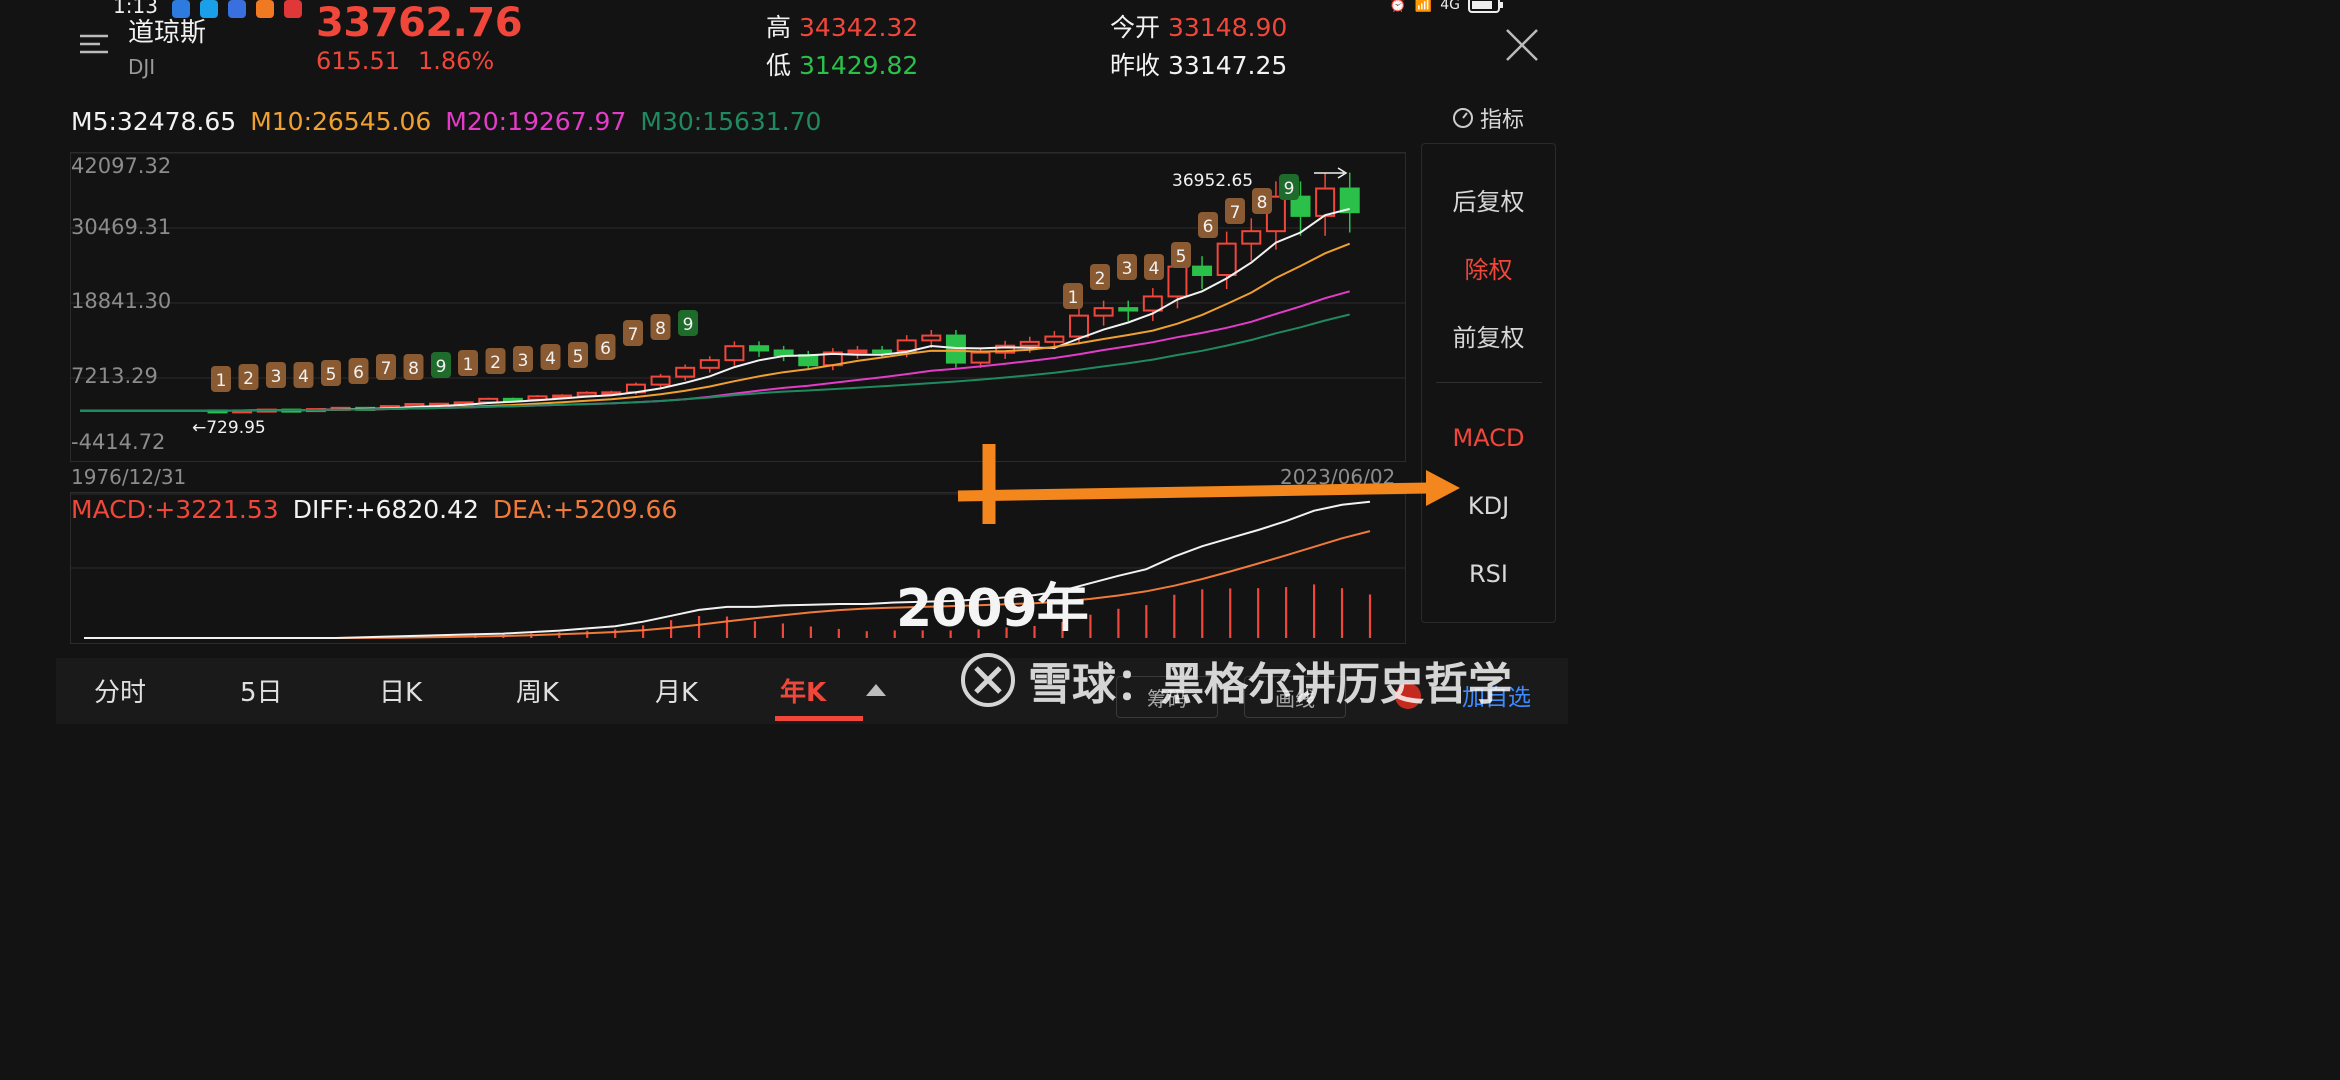 The image size is (2340, 1080). Describe the element at coordinates (859, 27) in the screenshot. I see `high-value: 34342.32` at that location.